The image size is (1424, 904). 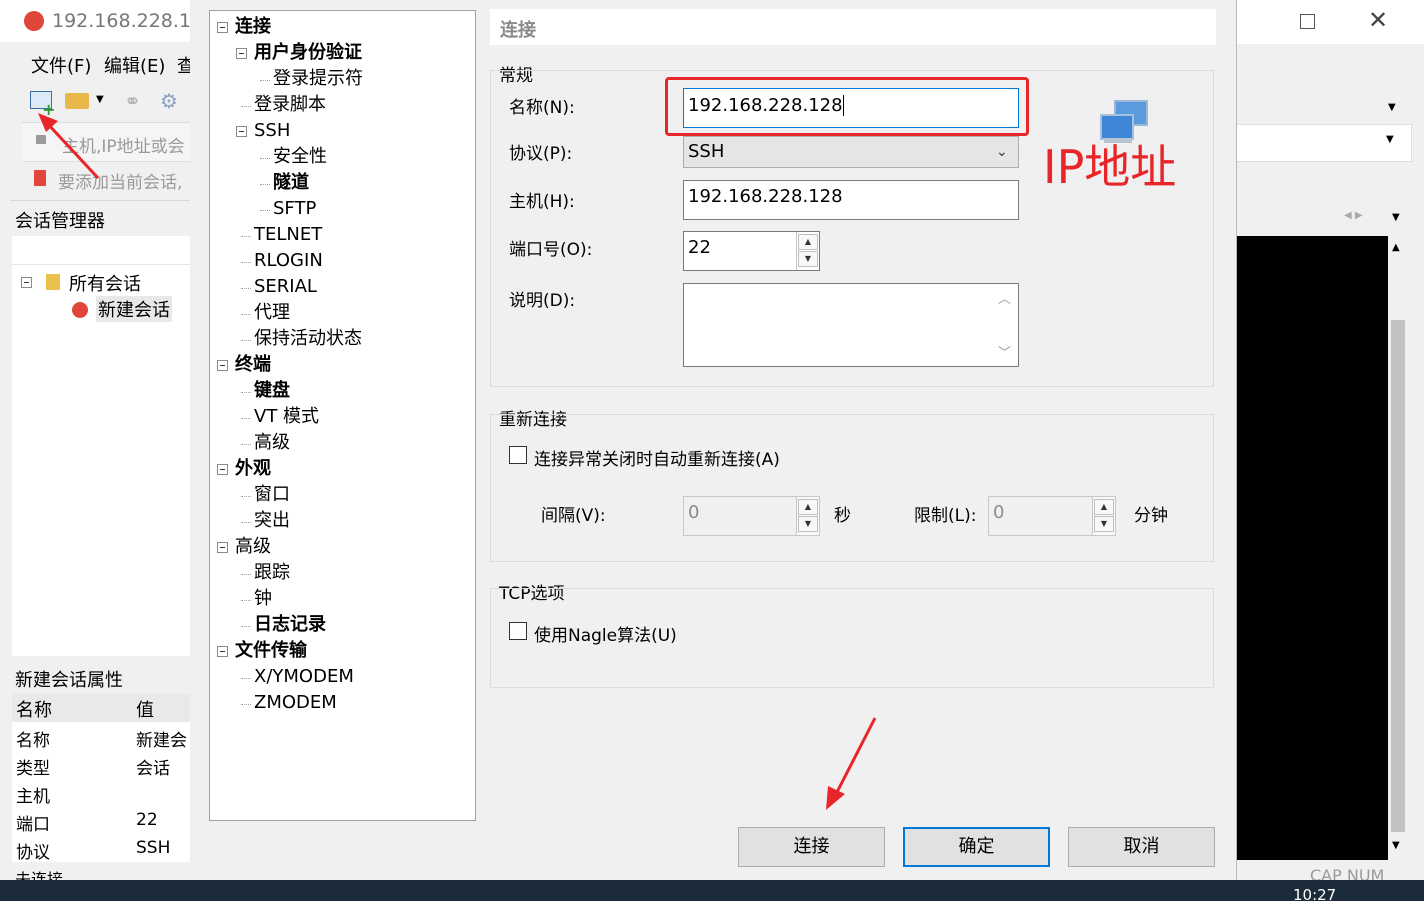 What do you see at coordinates (69, 146) in the screenshot?
I see `arrow-to-new-session` at bounding box center [69, 146].